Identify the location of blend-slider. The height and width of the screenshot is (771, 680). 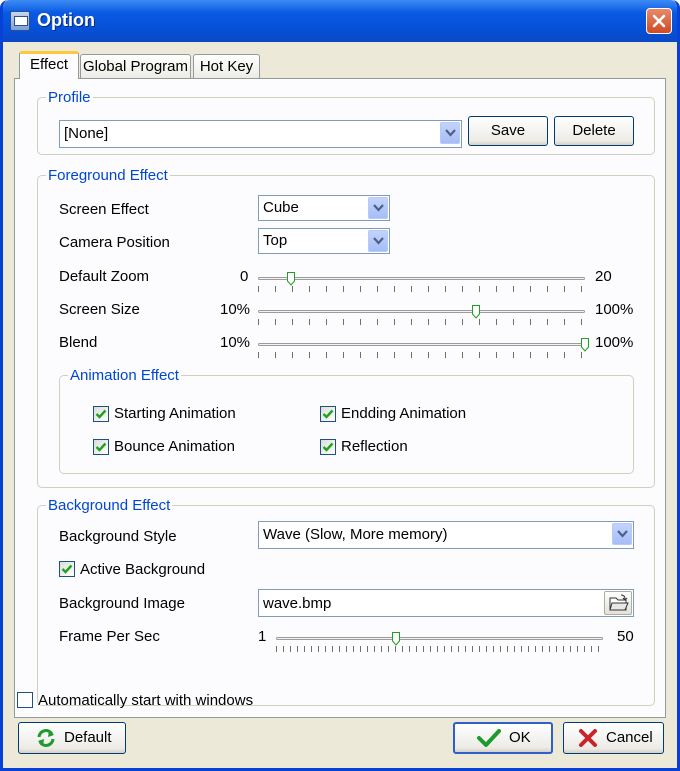
(423, 351).